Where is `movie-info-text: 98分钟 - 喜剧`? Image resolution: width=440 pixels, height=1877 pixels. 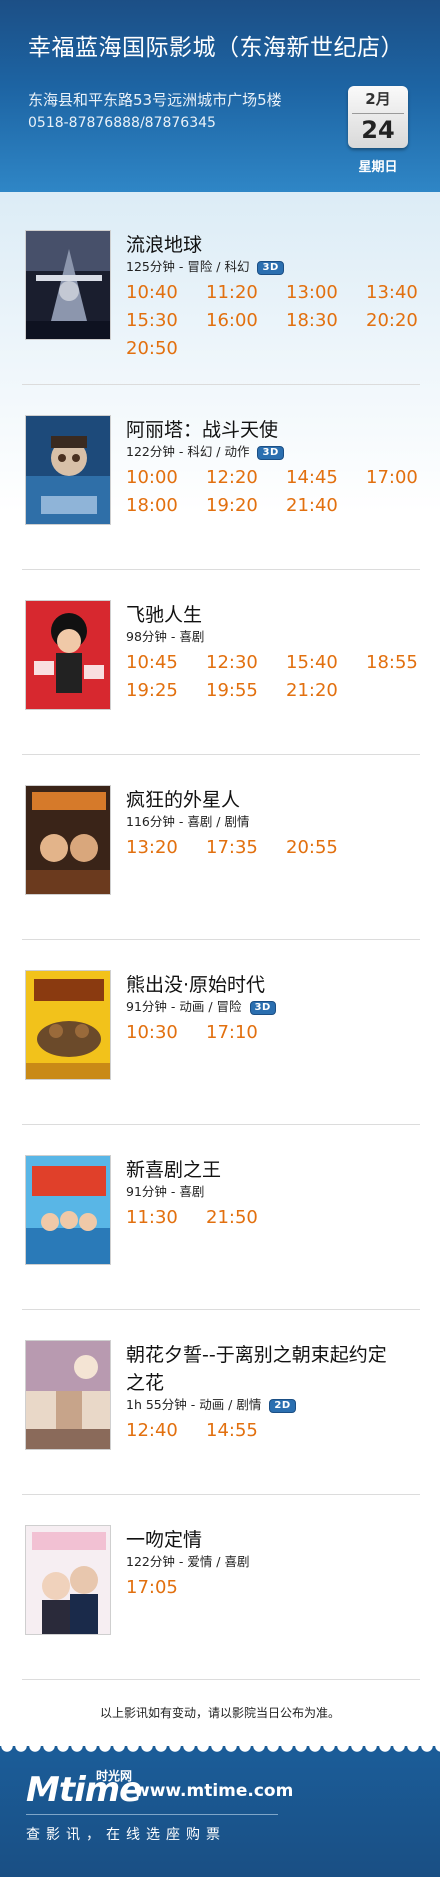
movie-info-text: 98分钟 - 喜剧 is located at coordinates (165, 636).